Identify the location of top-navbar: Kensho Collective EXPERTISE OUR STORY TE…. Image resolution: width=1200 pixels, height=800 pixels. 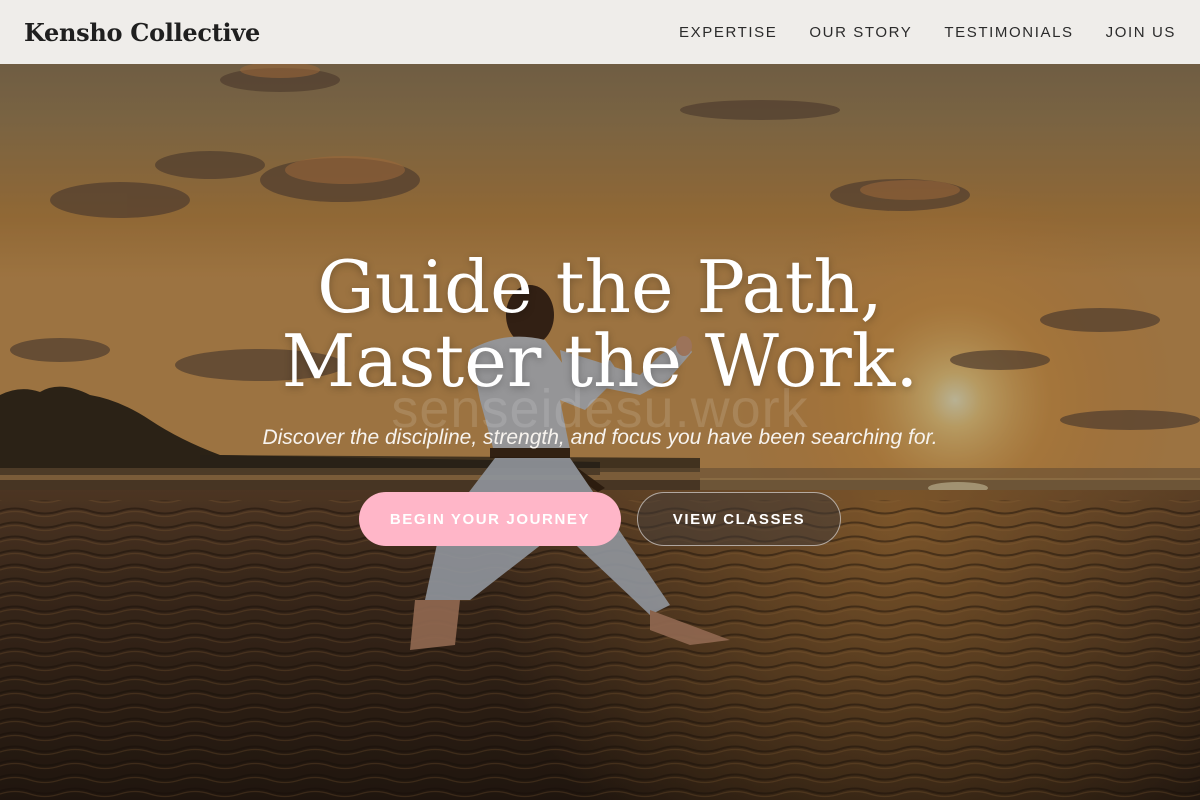
(600, 32).